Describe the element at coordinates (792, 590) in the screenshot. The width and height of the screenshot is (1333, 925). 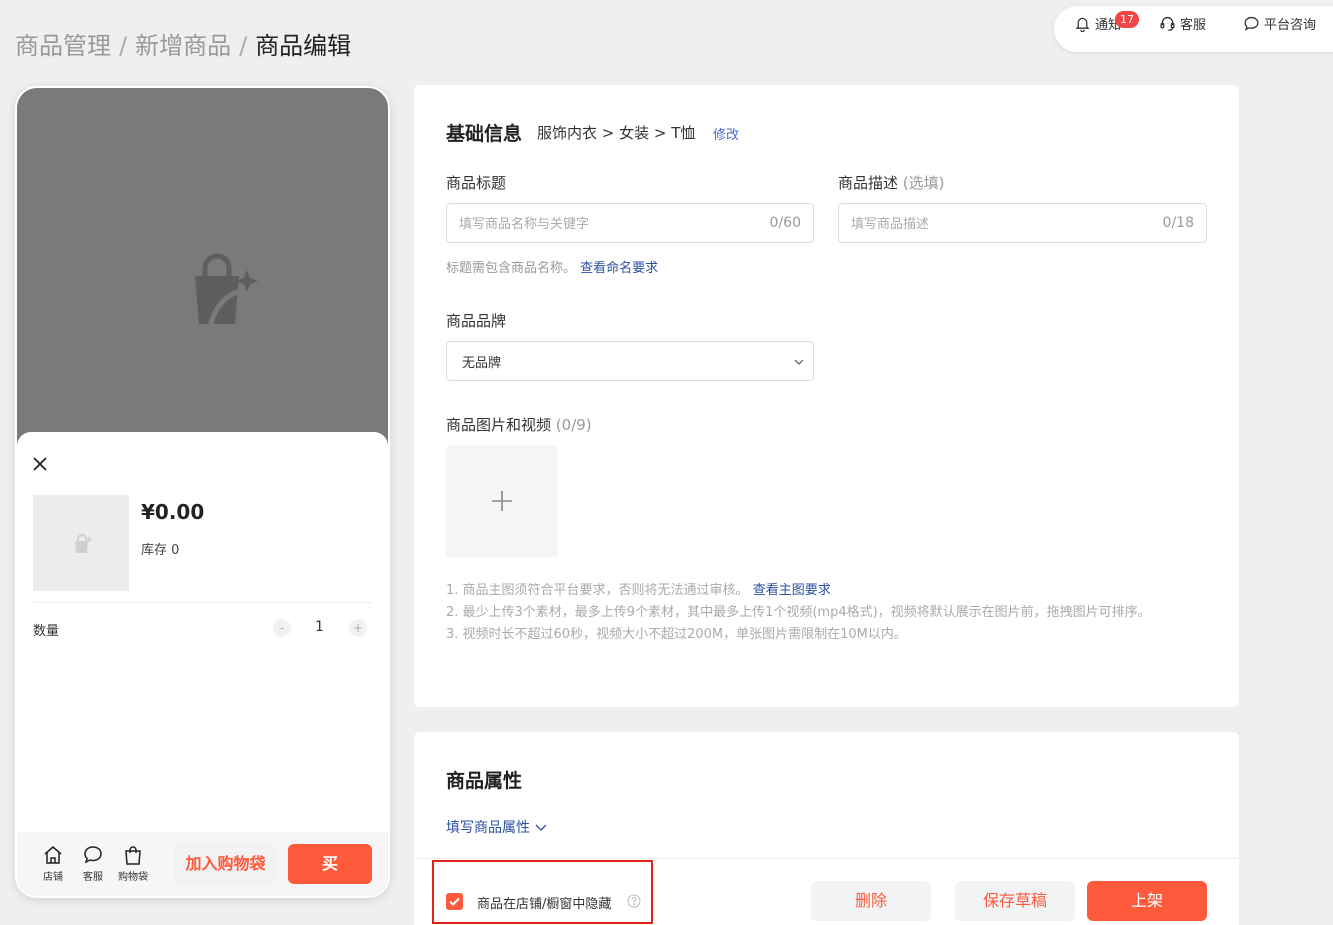
I see `main-image-rules-link: 查看主图要求` at that location.